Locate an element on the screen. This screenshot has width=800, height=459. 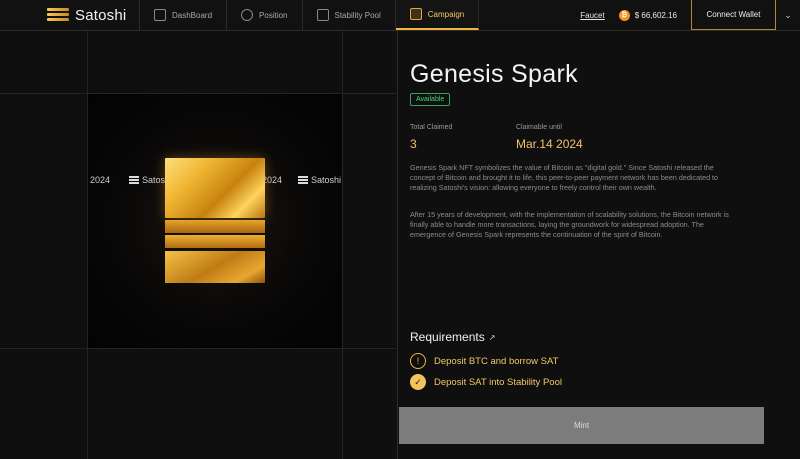
warning-icon: ! is located at coordinates (418, 361).